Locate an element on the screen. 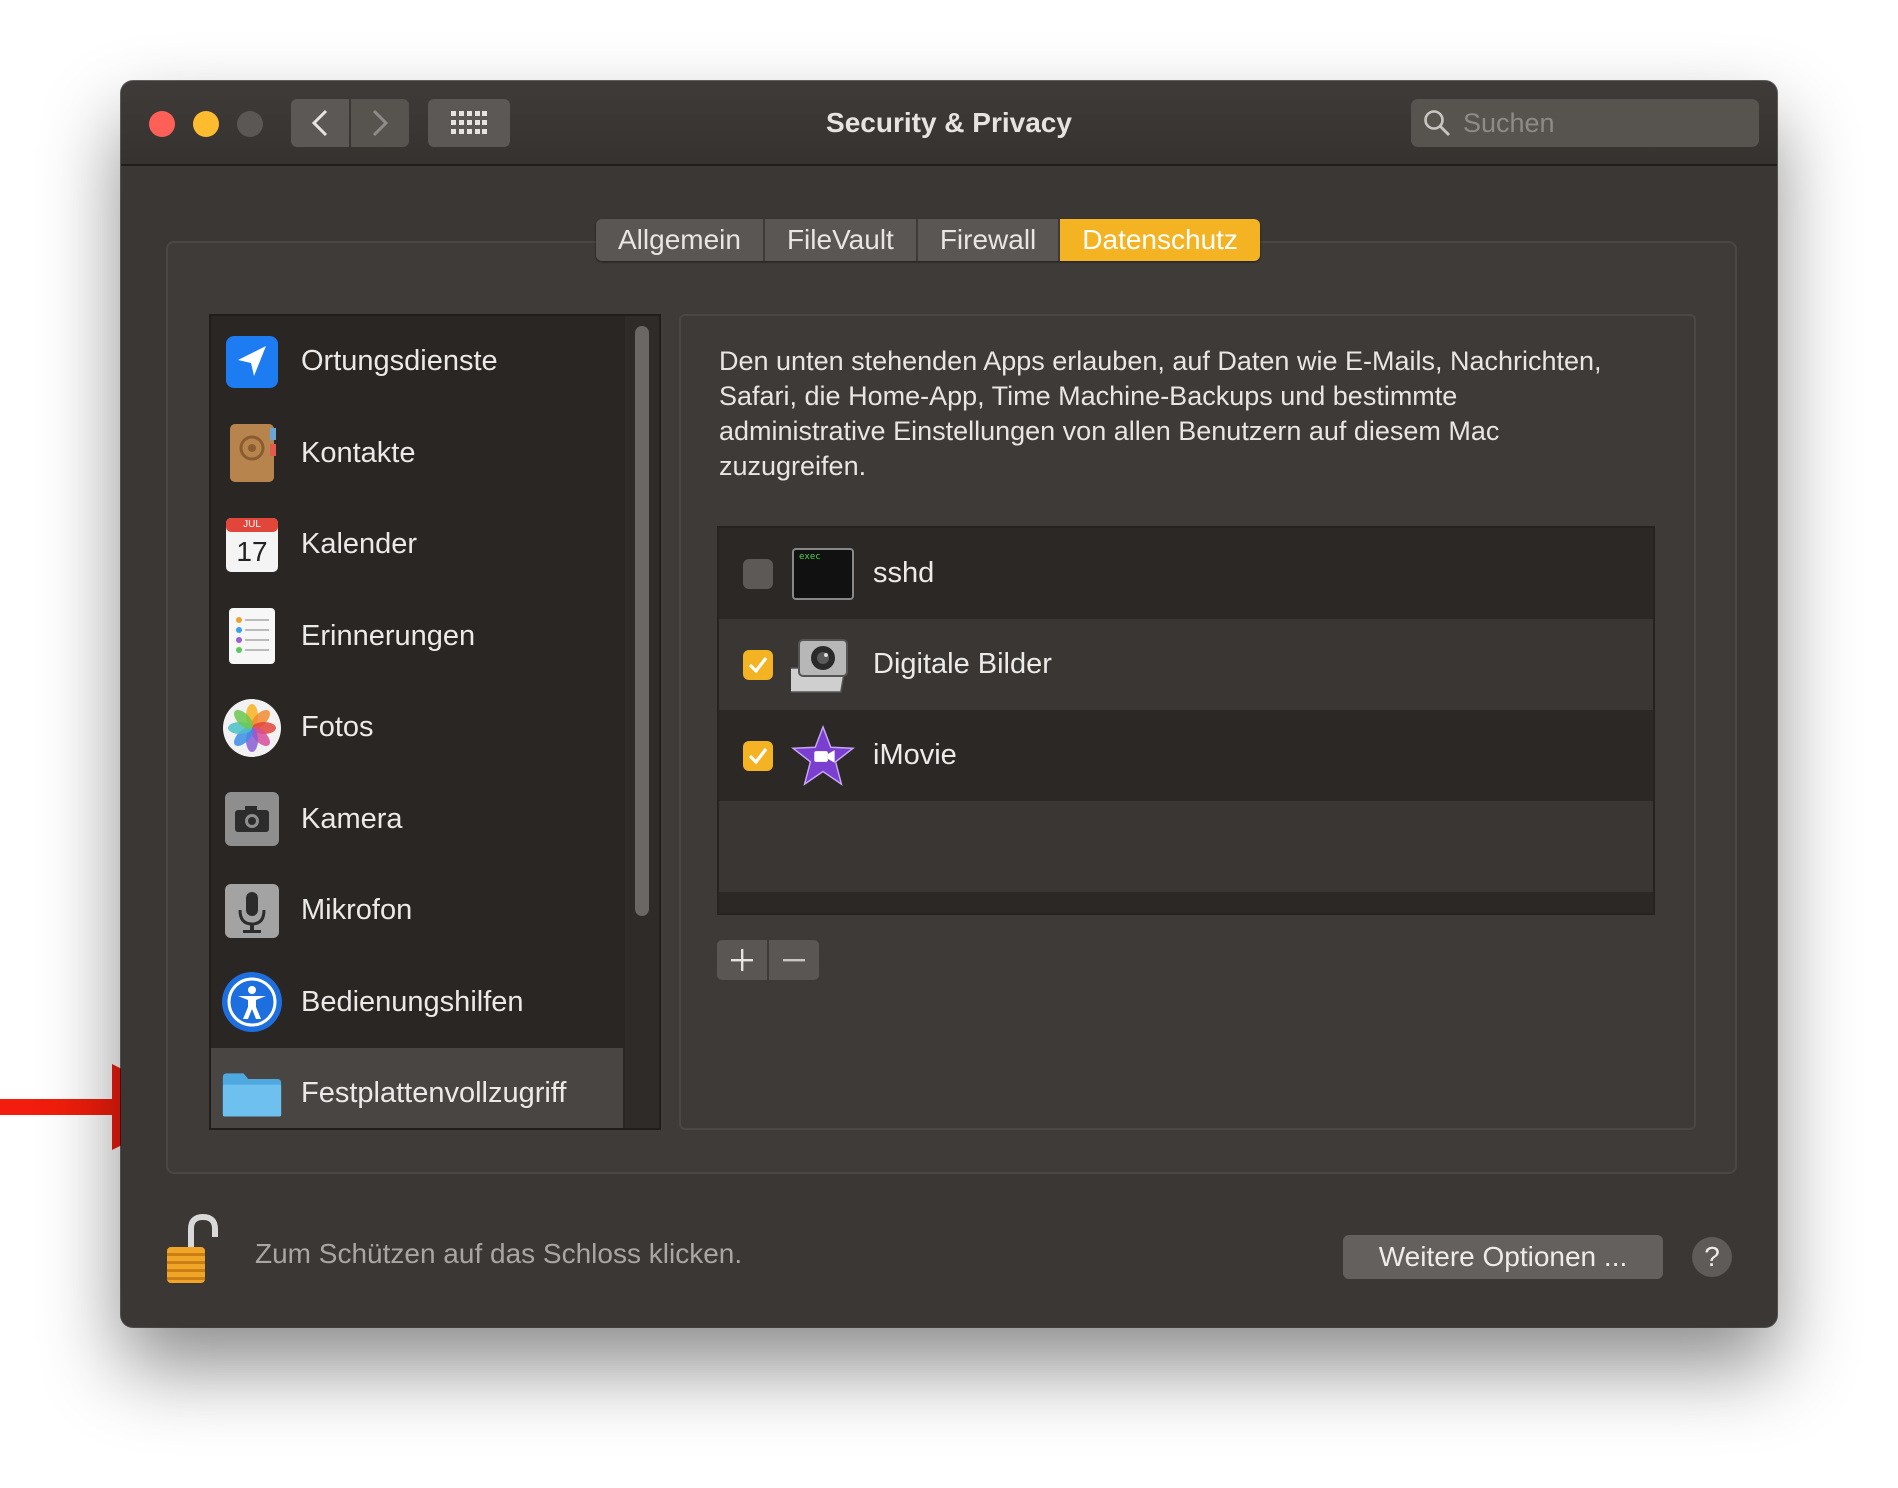 The width and height of the screenshot is (1898, 1488). sidebar-item-ortungsdienste: Ortungsdienste is located at coordinates (417, 362).